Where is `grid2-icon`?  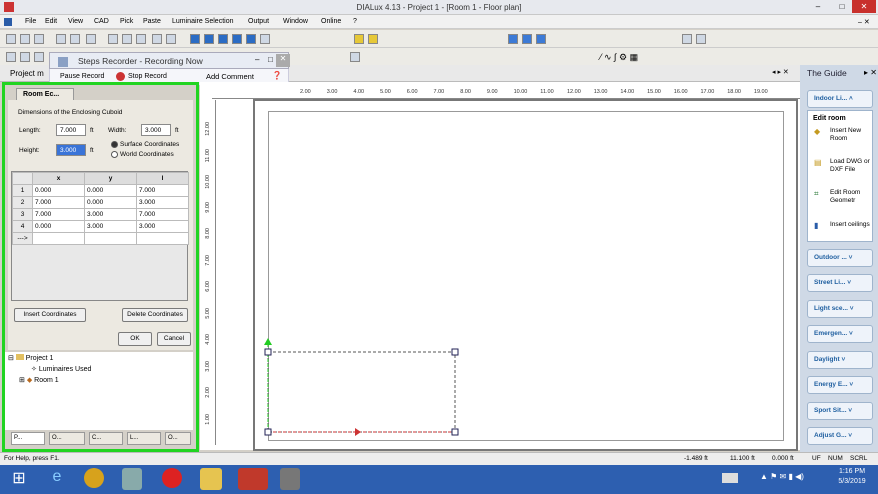 grid2-icon is located at coordinates (527, 39).